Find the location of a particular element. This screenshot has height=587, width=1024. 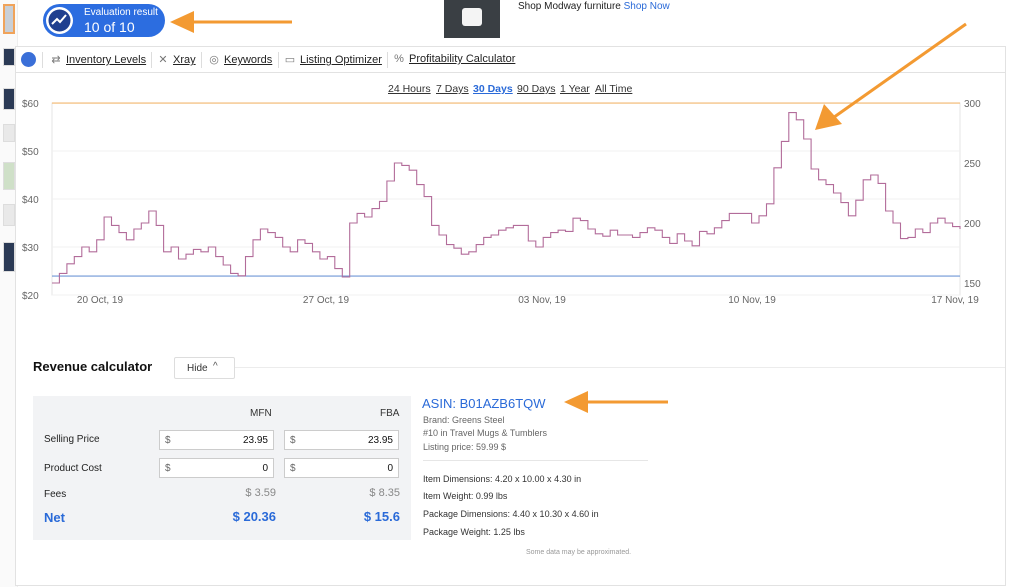

fba-net-value: $ 15.6 is located at coordinates (381, 516).